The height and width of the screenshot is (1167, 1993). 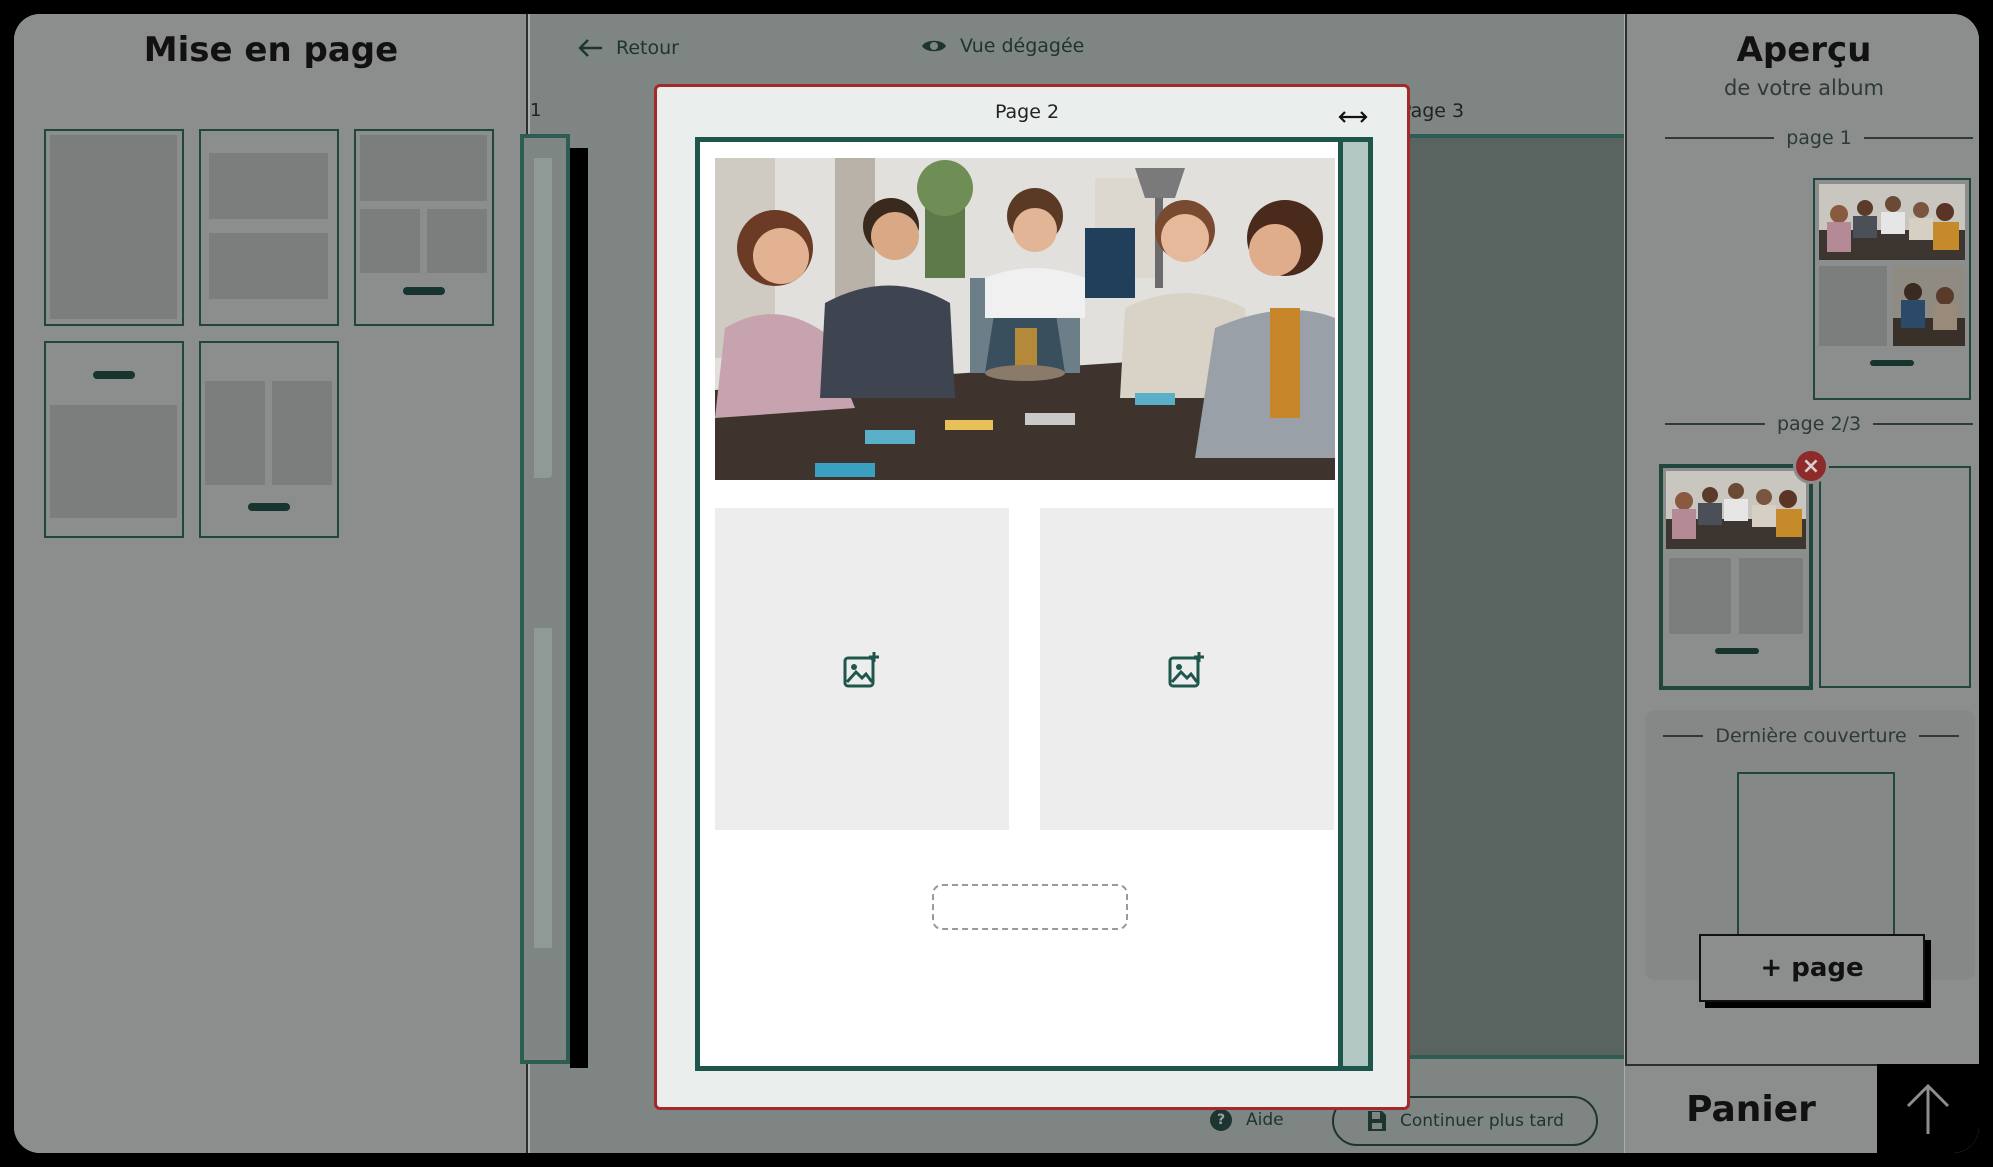 I want to click on help-icon: ?, so click(x=1221, y=1120).